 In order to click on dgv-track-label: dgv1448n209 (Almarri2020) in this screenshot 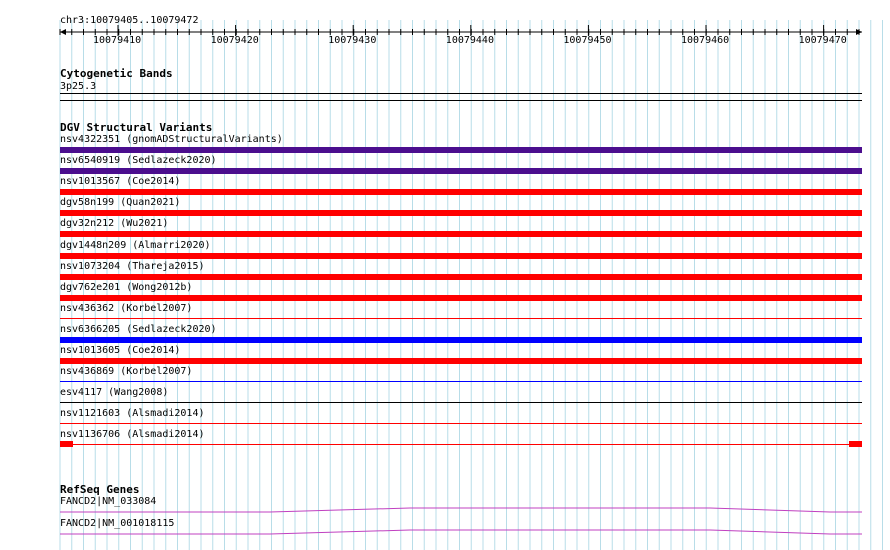, I will do `click(135, 245)`.